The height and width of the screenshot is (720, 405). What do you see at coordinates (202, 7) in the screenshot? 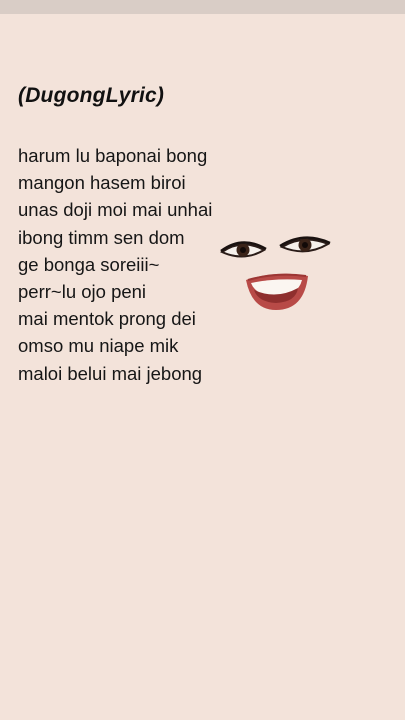
I see `status-bar` at bounding box center [202, 7].